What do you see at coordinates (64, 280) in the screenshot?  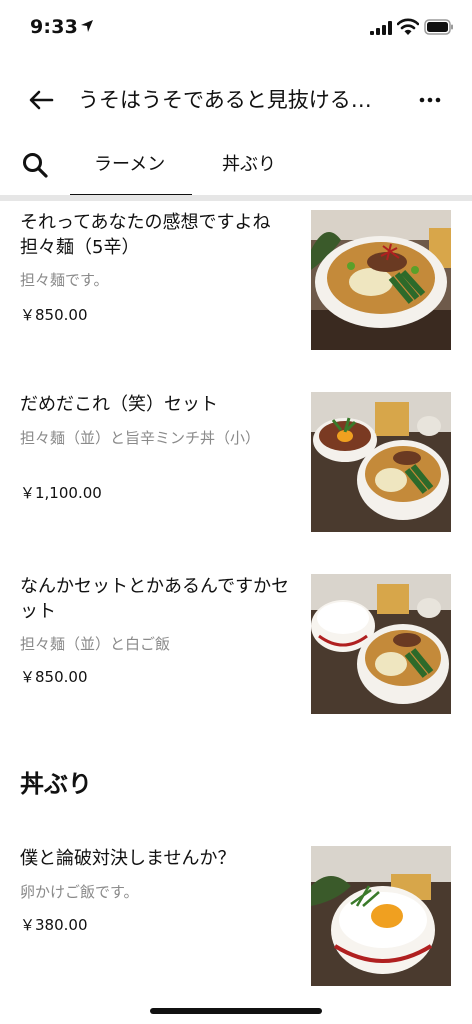 I see `item-description: 担々麺です。` at bounding box center [64, 280].